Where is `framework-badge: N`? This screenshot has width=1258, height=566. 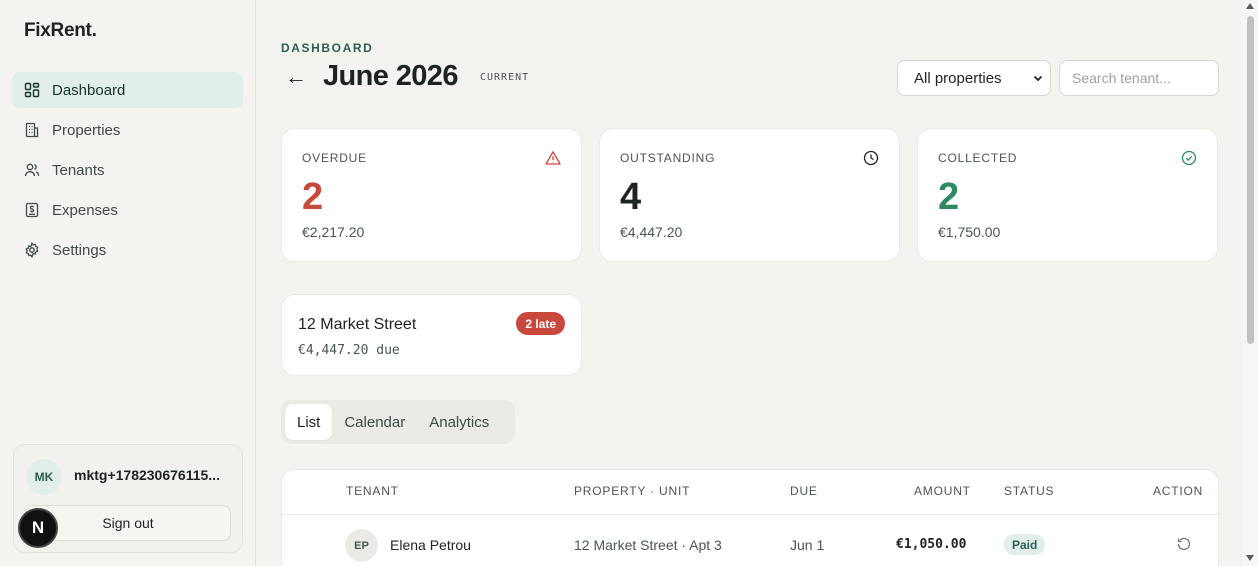
framework-badge: N is located at coordinates (38, 528).